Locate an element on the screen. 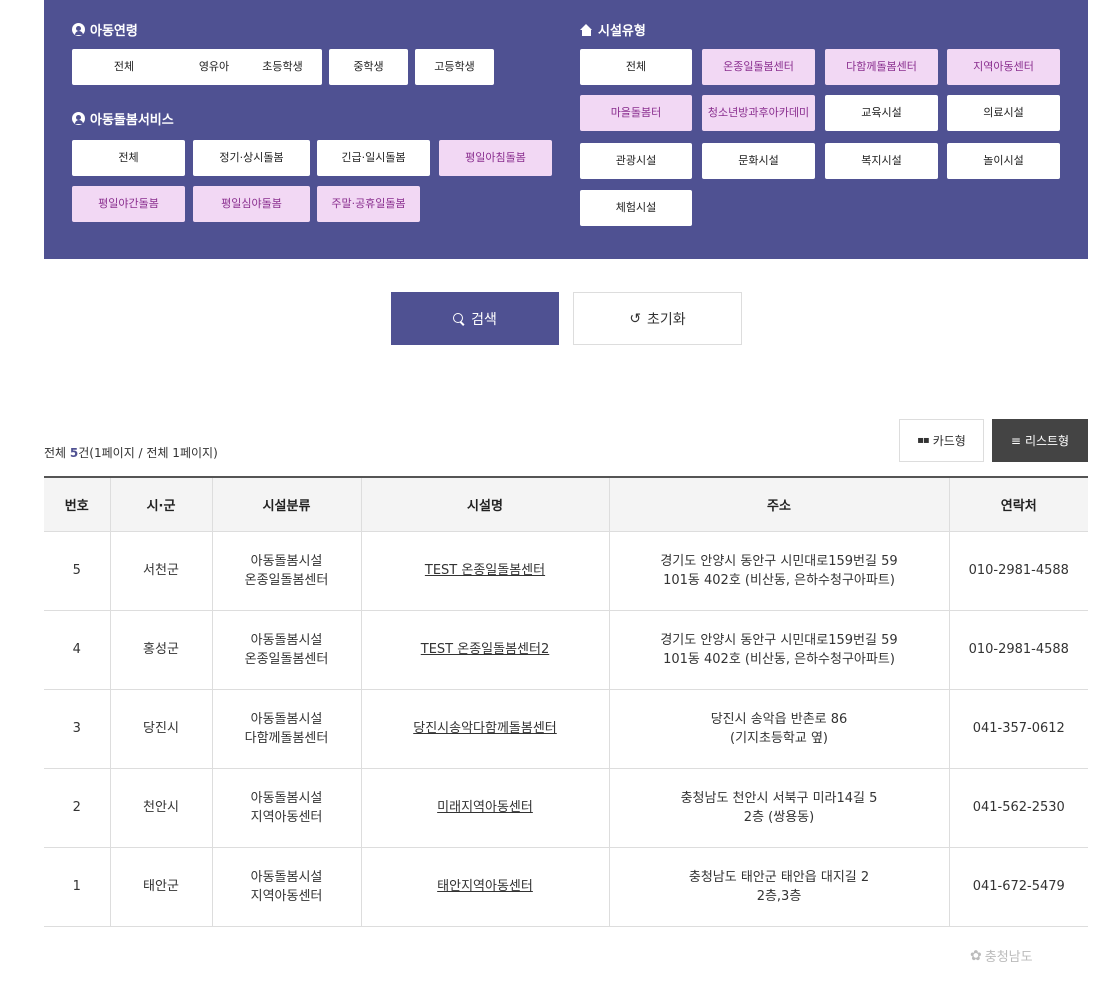 The width and height of the screenshot is (1120, 981). header-name: 시설명 is located at coordinates (484, 504).